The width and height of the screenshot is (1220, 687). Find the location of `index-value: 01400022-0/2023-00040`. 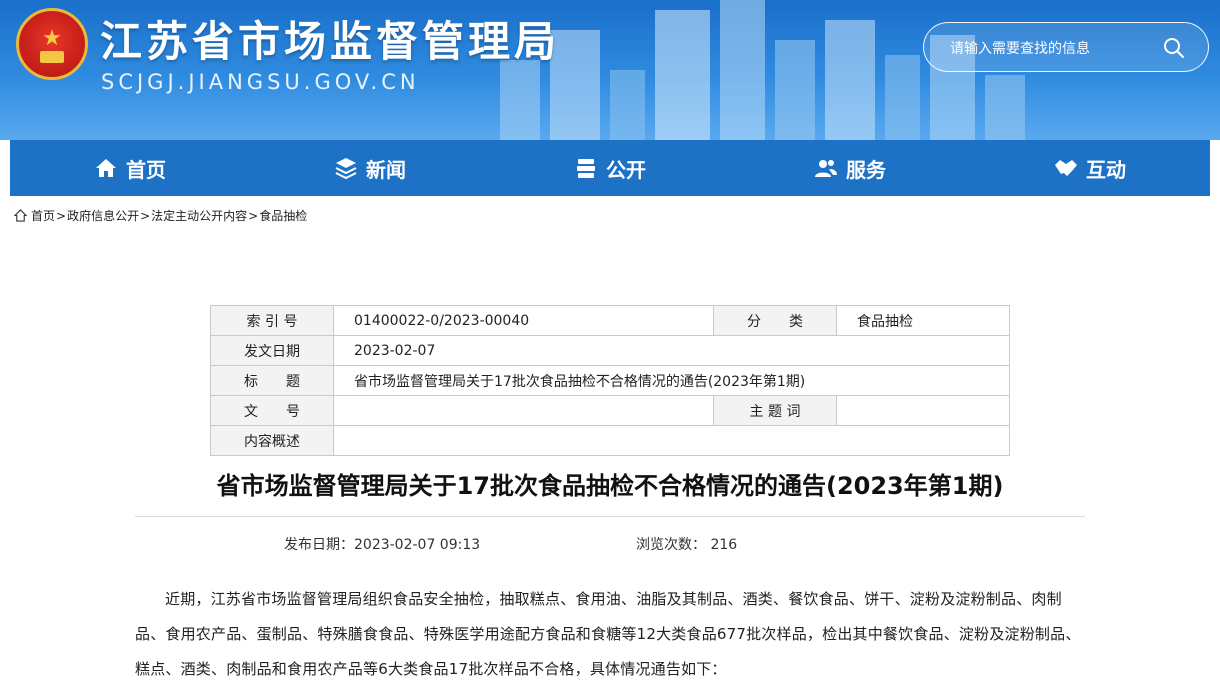

index-value: 01400022-0/2023-00040 is located at coordinates (523, 320).